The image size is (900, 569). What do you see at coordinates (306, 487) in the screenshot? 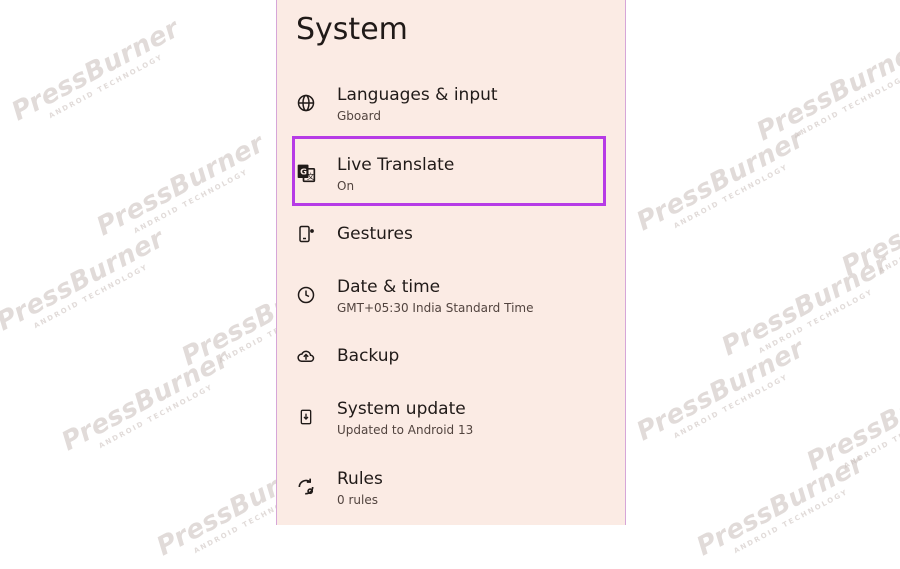
I see `rules-icon` at bounding box center [306, 487].